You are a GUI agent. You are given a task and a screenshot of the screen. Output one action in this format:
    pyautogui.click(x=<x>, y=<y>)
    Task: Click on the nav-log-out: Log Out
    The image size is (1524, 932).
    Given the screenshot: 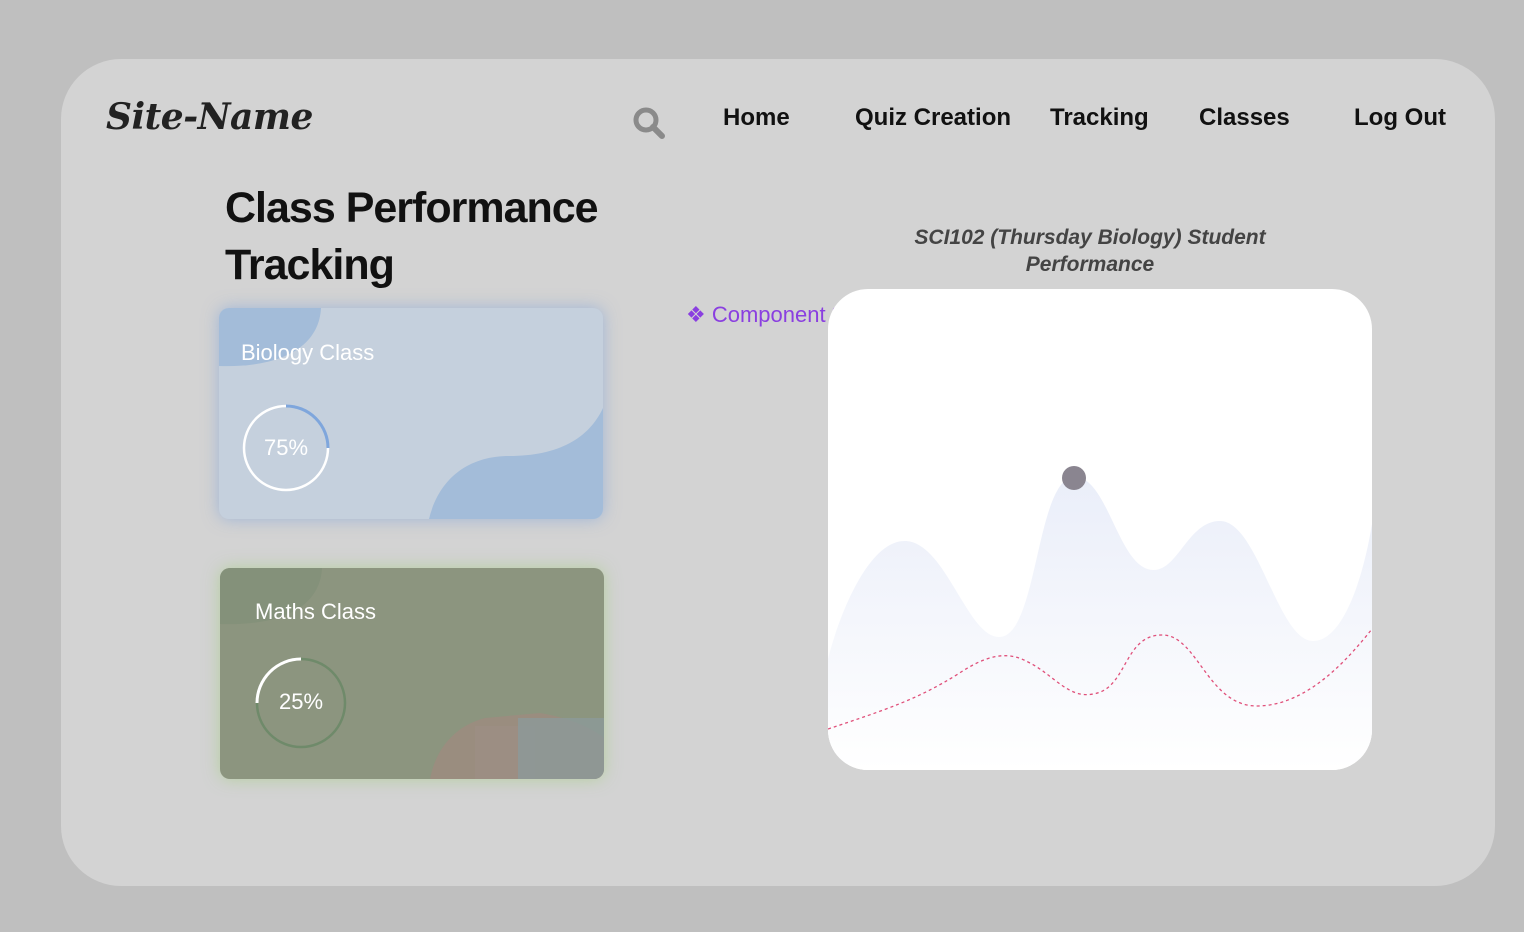 What is the action you would take?
    pyautogui.click(x=1400, y=118)
    